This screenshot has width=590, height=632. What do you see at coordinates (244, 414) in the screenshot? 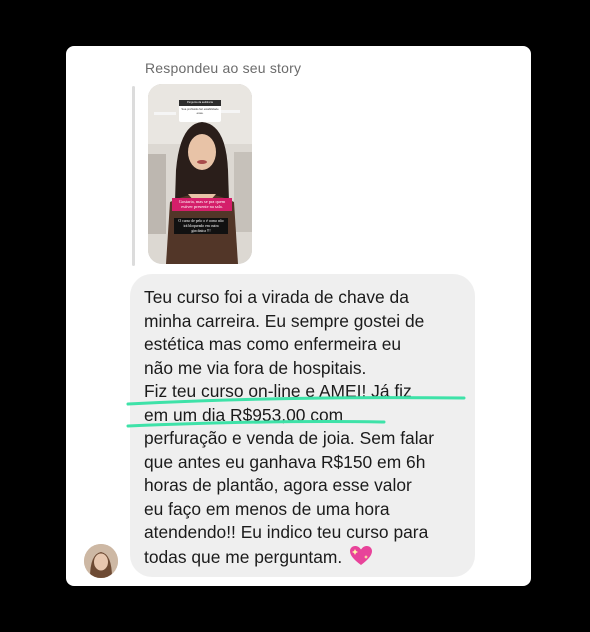
I see `message-line: em um dia R$953,00 com` at bounding box center [244, 414].